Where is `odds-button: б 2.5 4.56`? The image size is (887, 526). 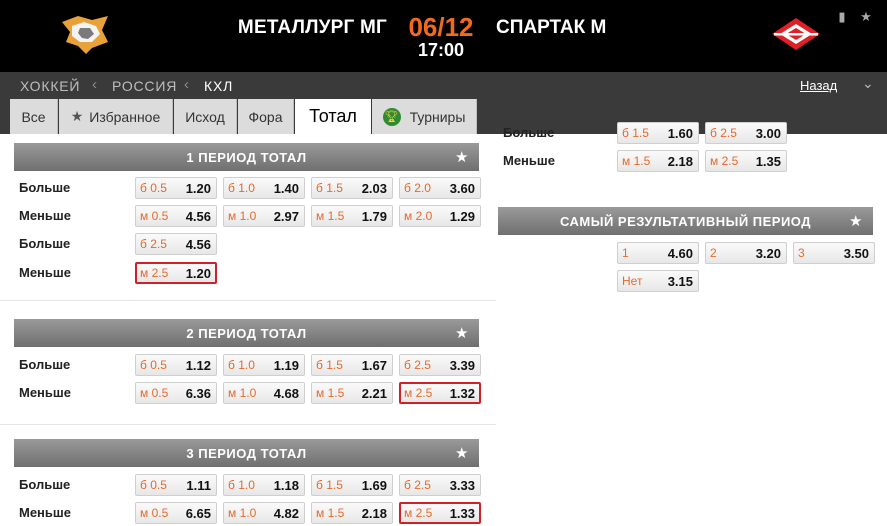
odds-button: б 2.5 4.56 is located at coordinates (176, 244).